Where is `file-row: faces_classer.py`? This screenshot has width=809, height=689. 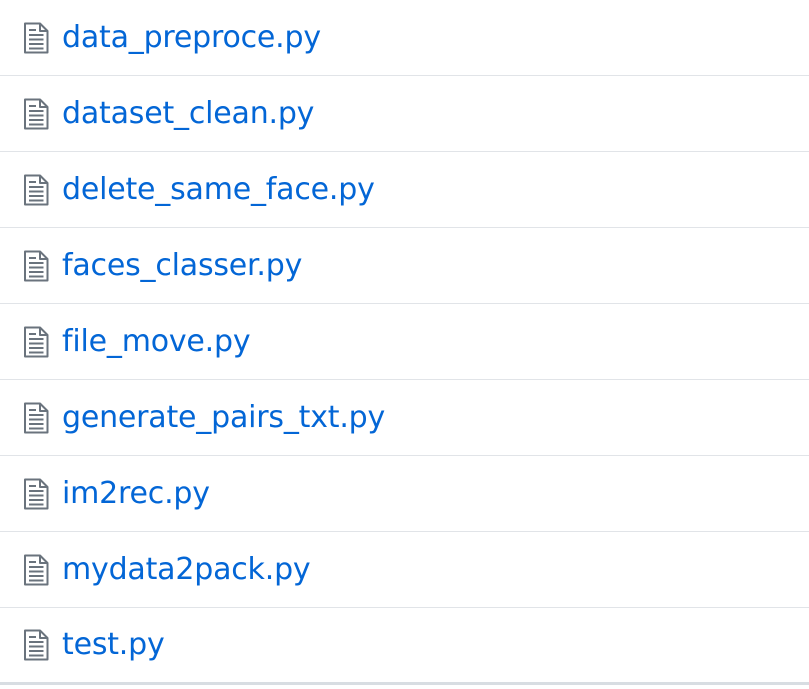
file-row: faces_classer.py is located at coordinates (404, 265).